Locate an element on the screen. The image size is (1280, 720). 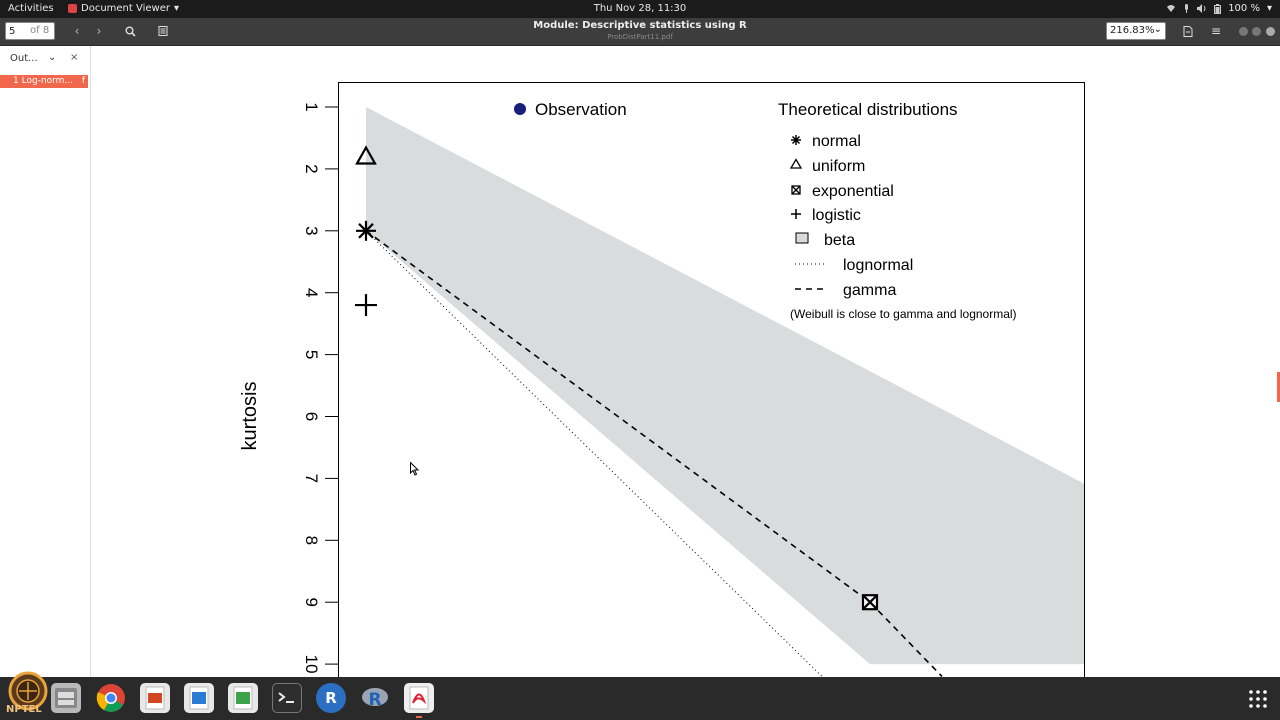
presentation-icon is located at coordinates (155, 698).